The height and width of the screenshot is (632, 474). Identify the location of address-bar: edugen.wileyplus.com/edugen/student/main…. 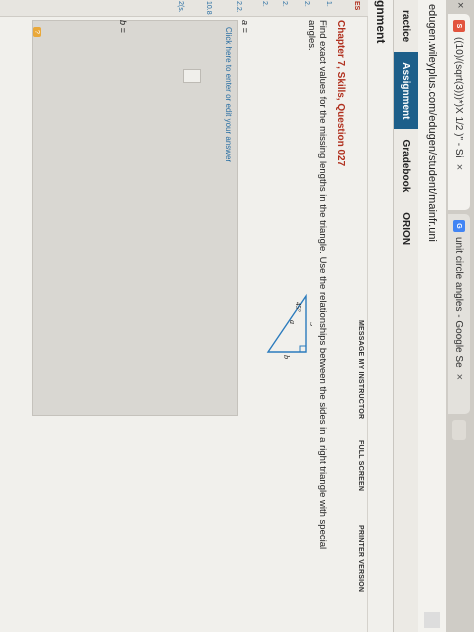
(431, 316).